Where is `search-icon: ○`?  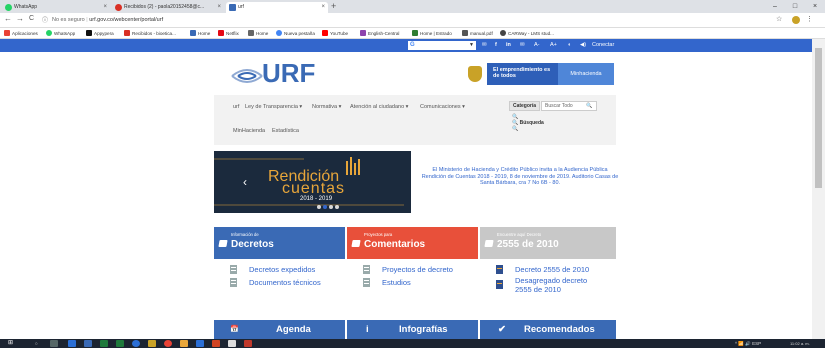 search-icon: ○ is located at coordinates (36, 343).